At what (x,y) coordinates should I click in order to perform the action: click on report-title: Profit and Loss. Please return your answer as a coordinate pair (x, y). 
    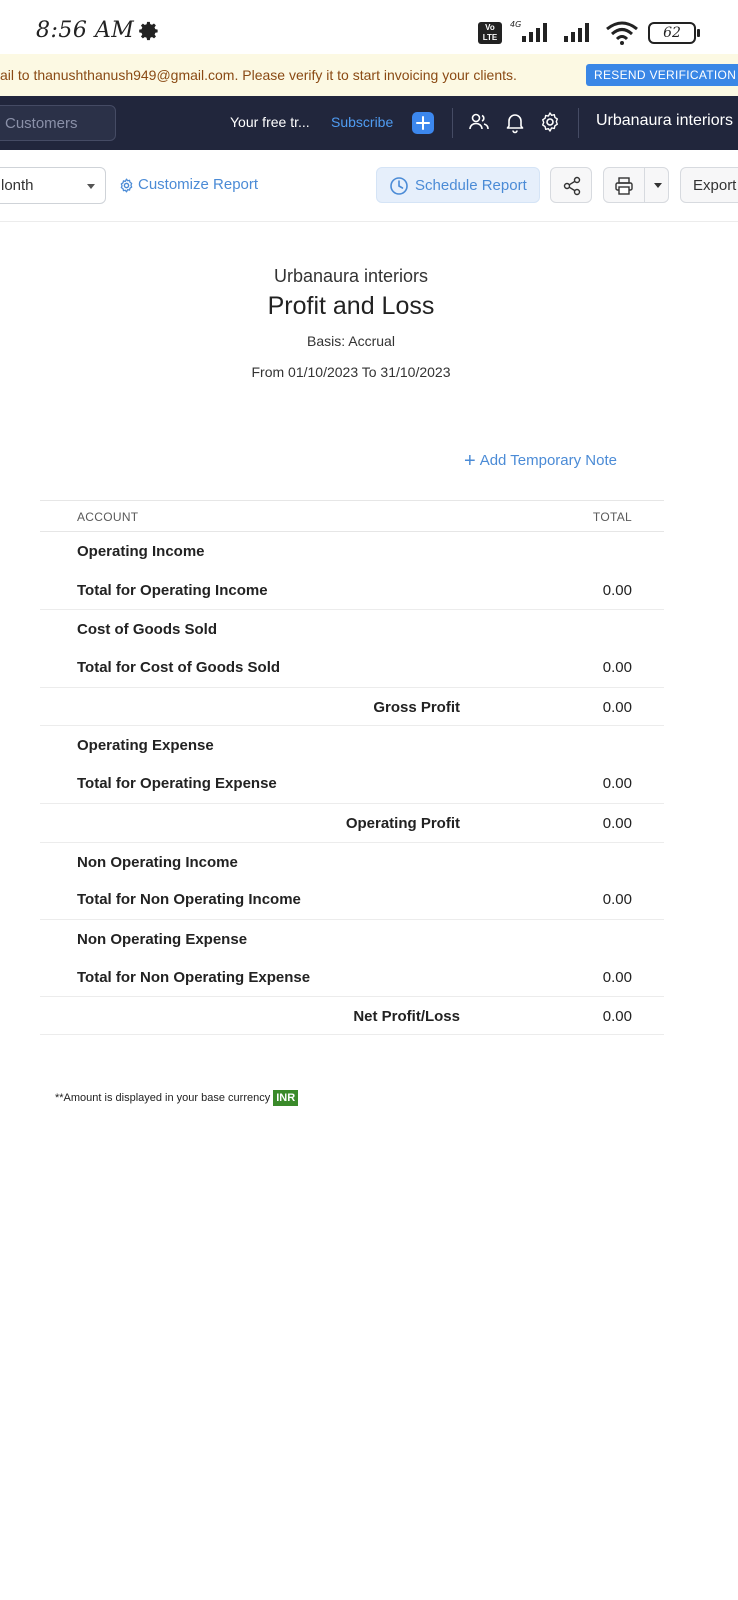
    Looking at the image, I should click on (351, 306).